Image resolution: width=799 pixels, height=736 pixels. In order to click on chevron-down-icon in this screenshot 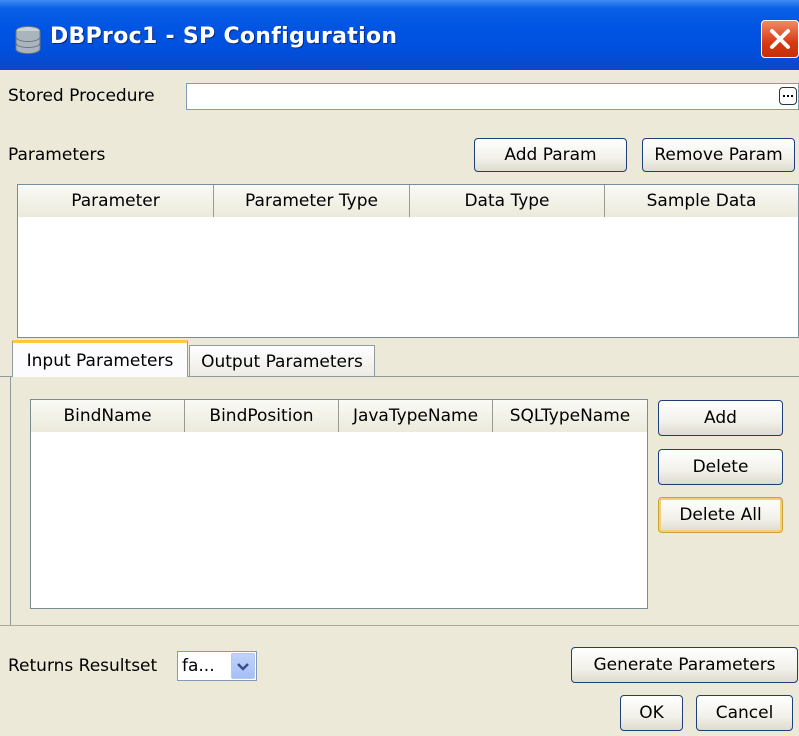, I will do `click(243, 667)`.